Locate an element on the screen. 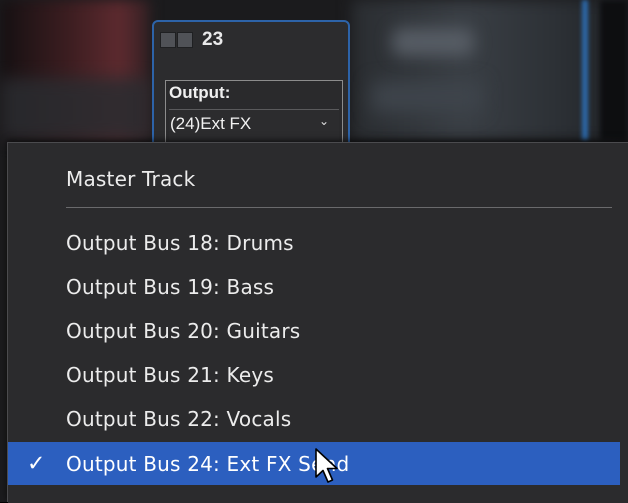 This screenshot has height=503, width=628. output-select-value: (24)Ext FX is located at coordinates (211, 123).